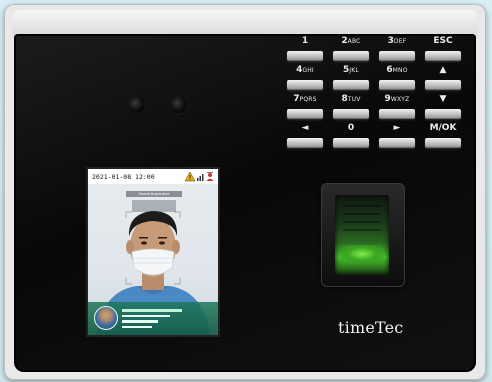  I want to click on key-7: 7PQRS, so click(305, 106).